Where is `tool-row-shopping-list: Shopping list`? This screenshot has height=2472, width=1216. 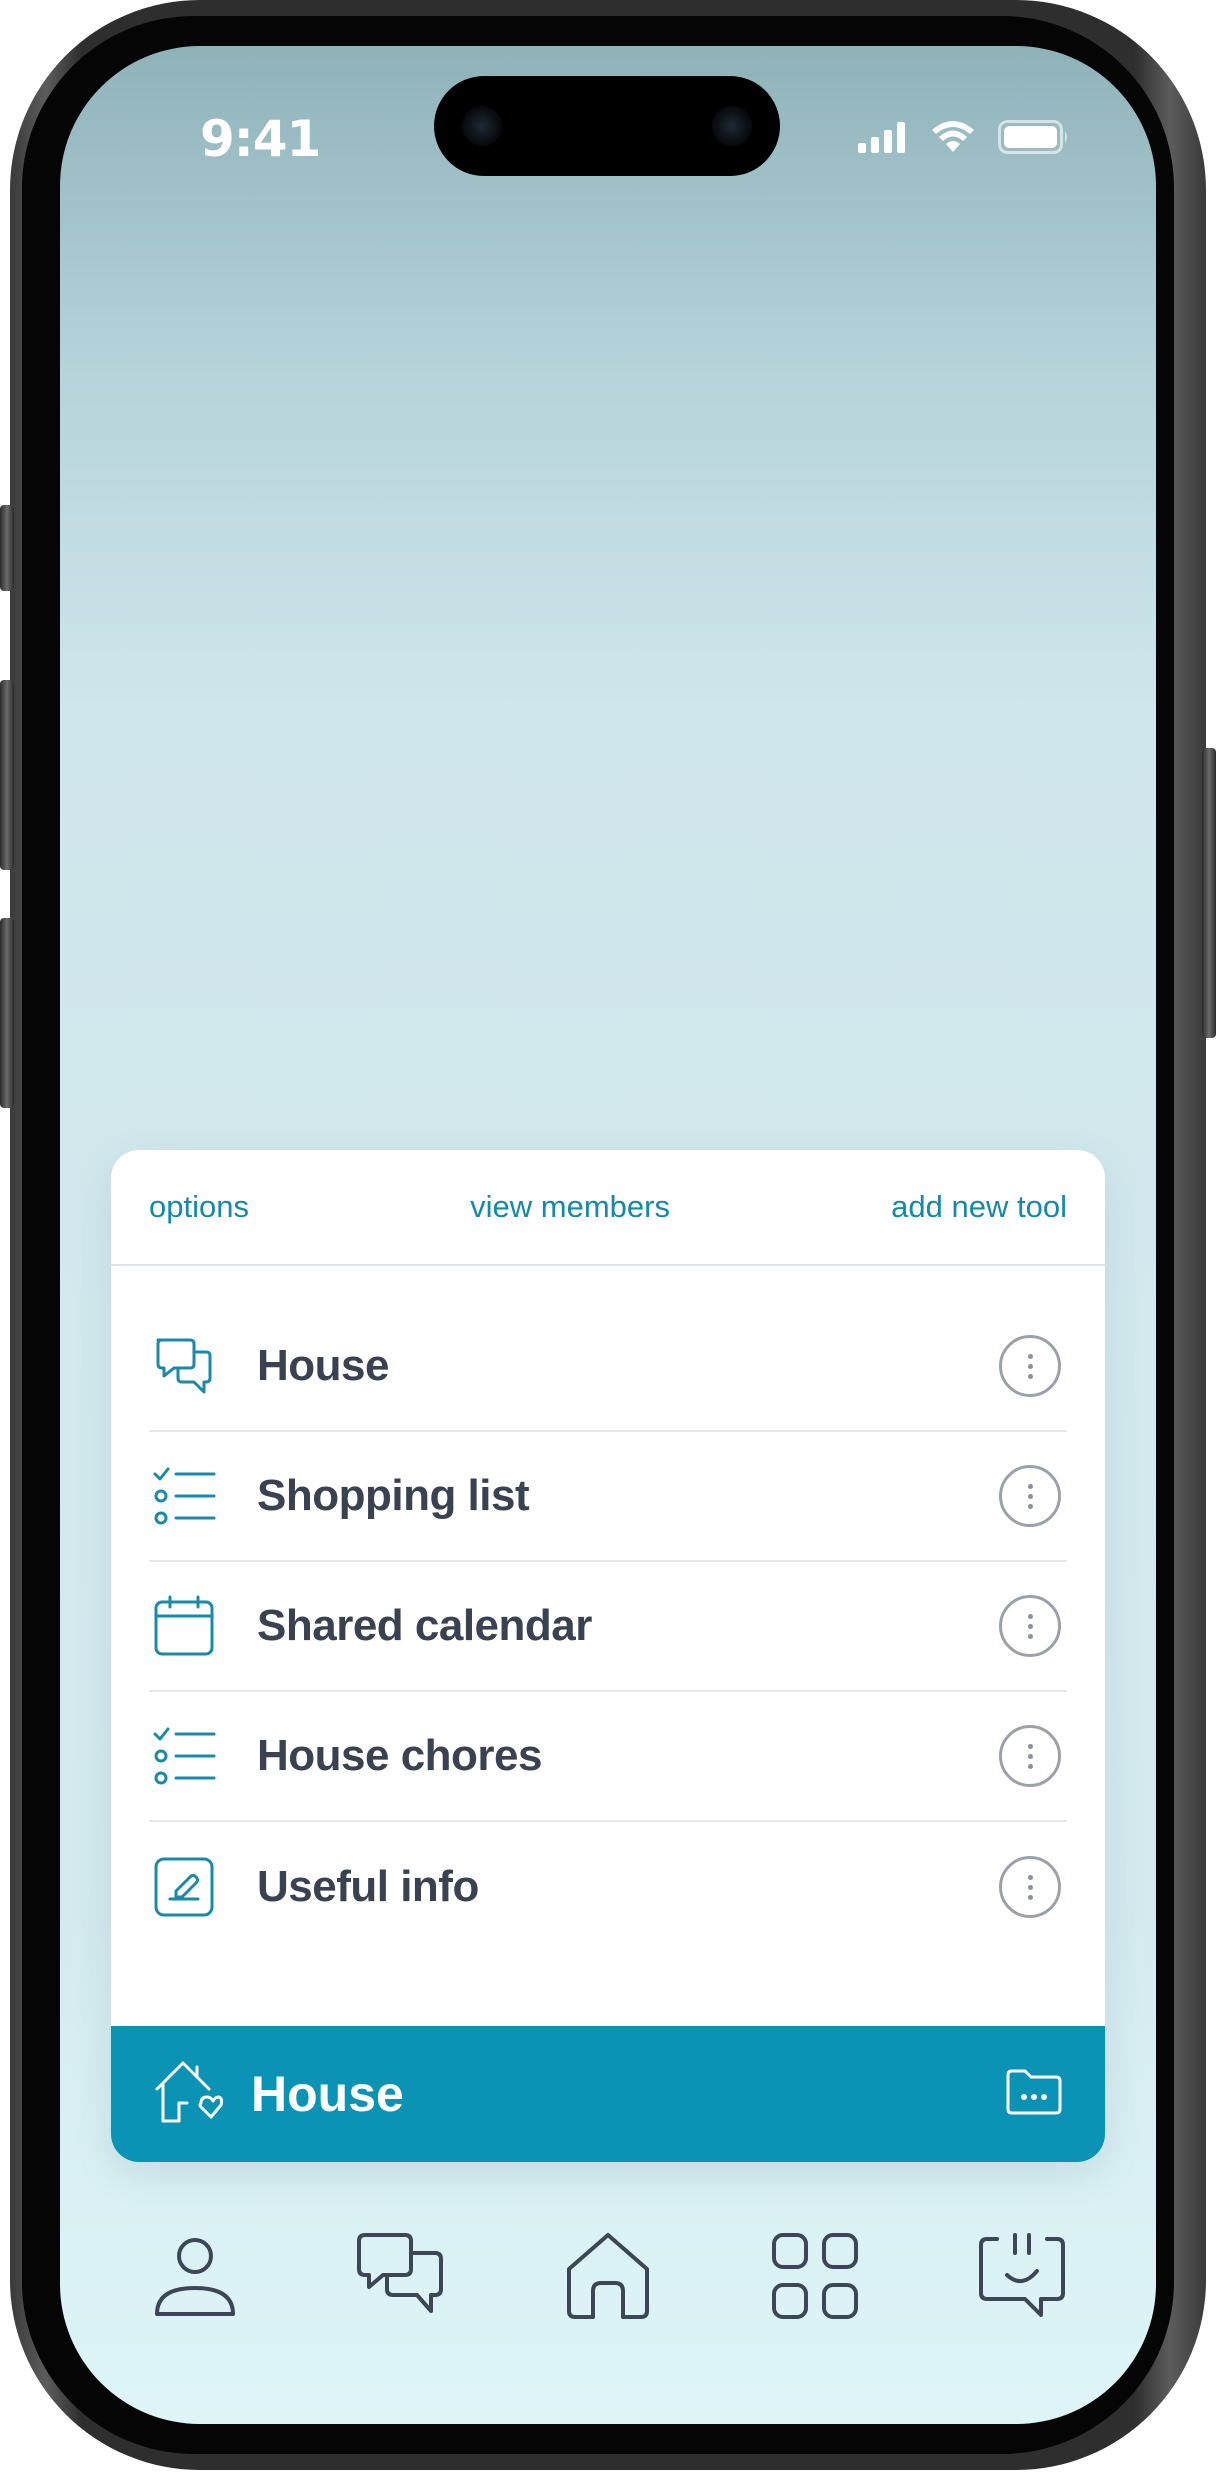 tool-row-shopping-list: Shopping list is located at coordinates (608, 1497).